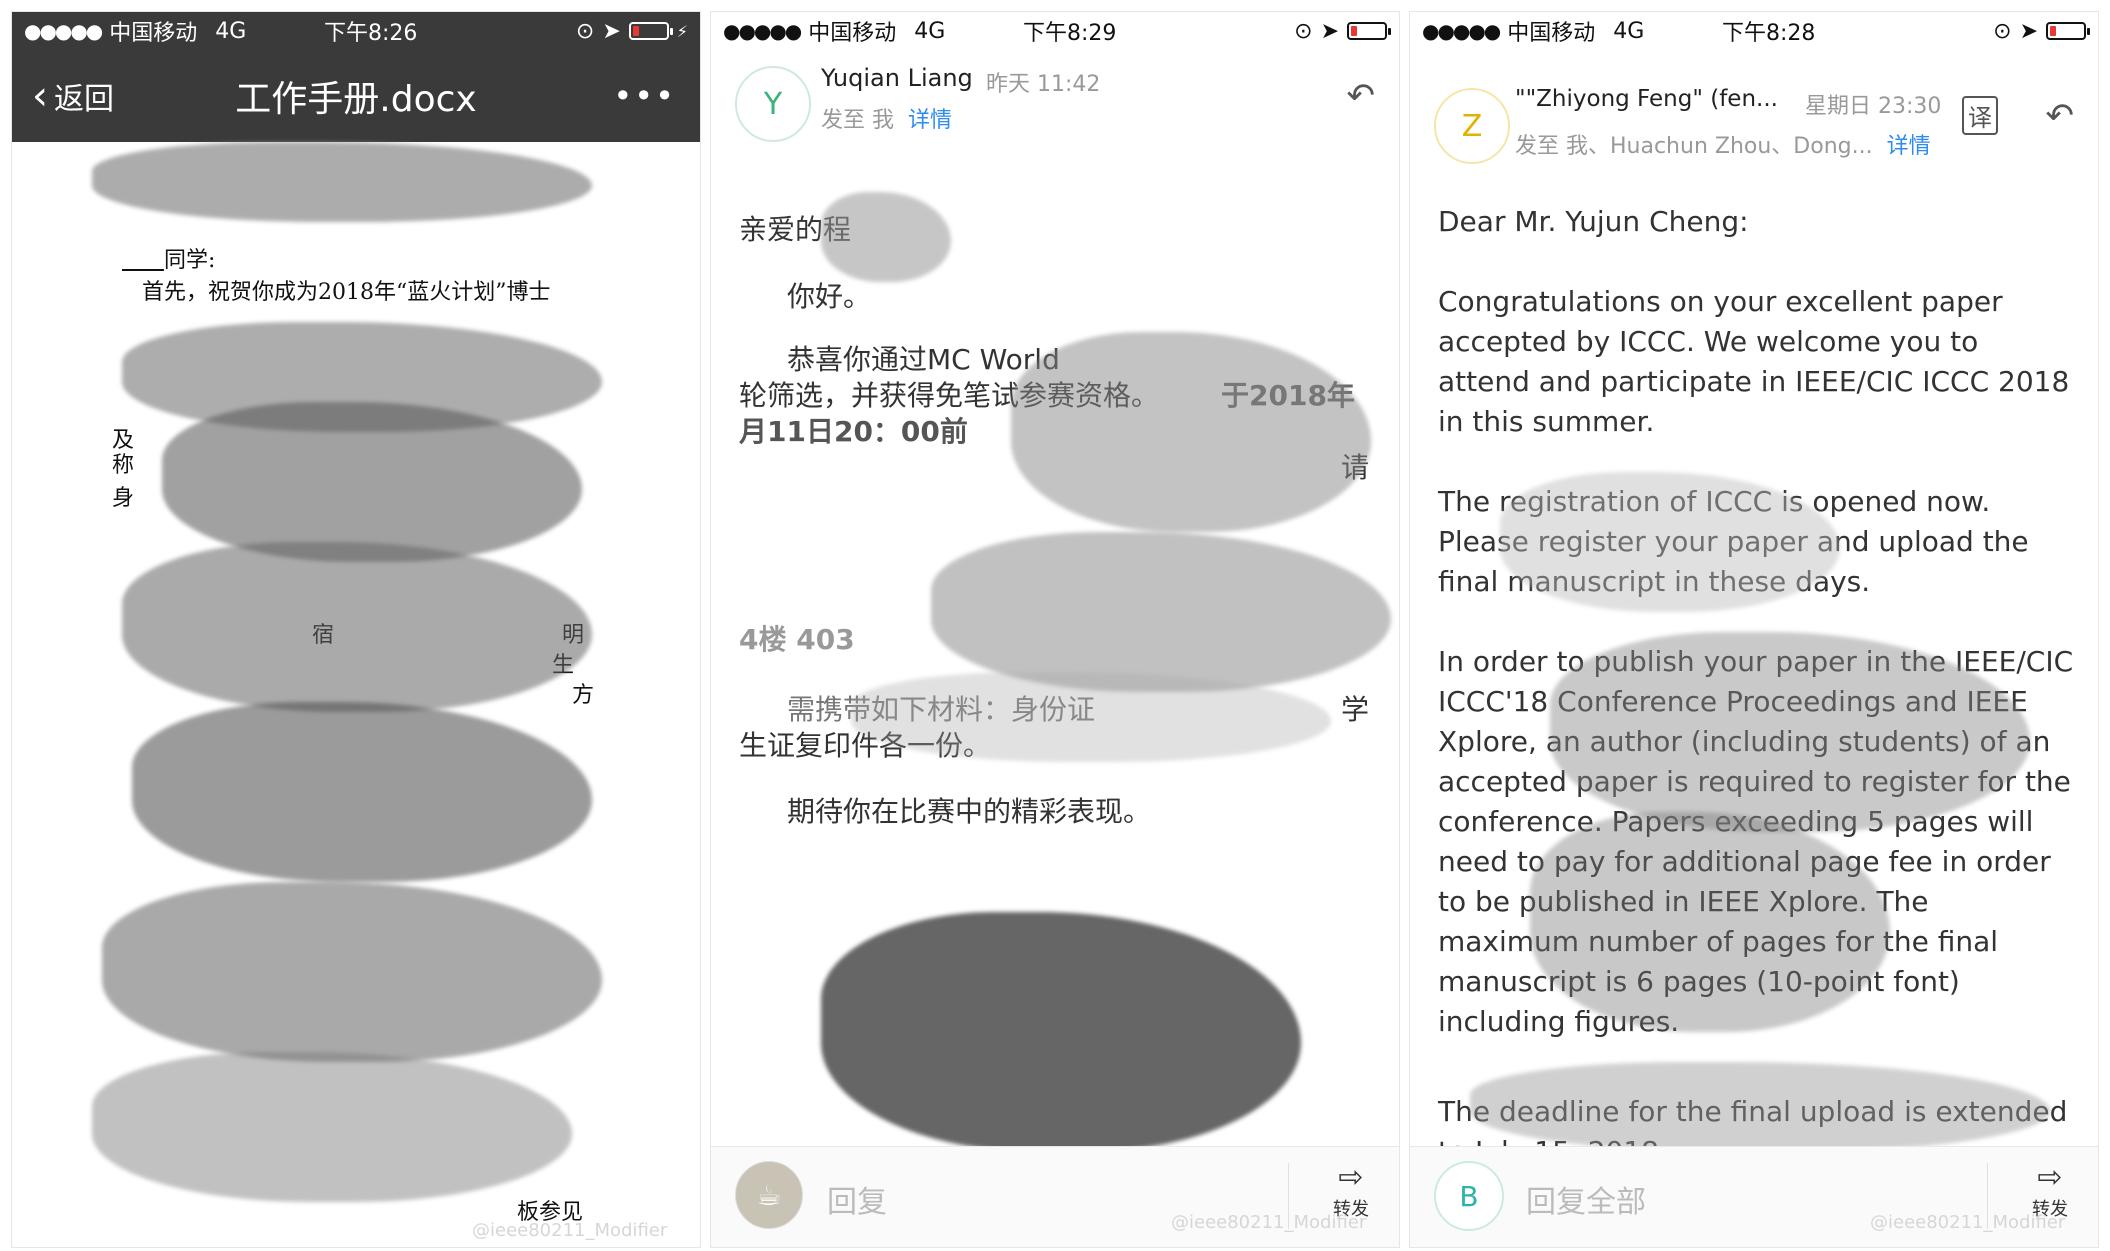 The image size is (2110, 1251). What do you see at coordinates (356, 99) in the screenshot?
I see `page-title: 工作手册.docx` at bounding box center [356, 99].